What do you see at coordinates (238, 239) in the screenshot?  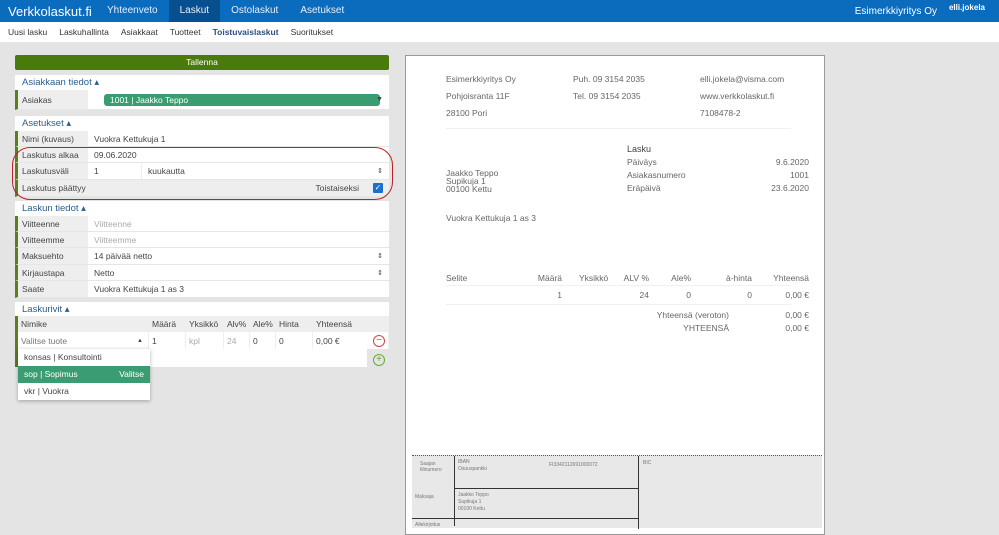 I see `ref2-input: Viitteemme` at bounding box center [238, 239].